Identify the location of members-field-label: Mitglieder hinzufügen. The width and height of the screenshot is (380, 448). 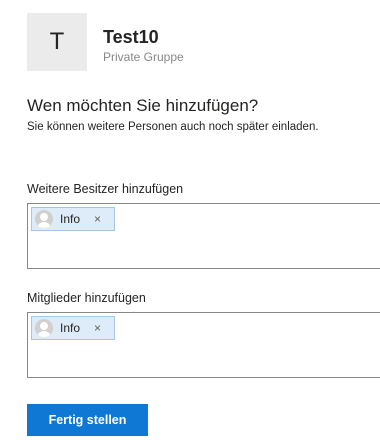
(86, 298).